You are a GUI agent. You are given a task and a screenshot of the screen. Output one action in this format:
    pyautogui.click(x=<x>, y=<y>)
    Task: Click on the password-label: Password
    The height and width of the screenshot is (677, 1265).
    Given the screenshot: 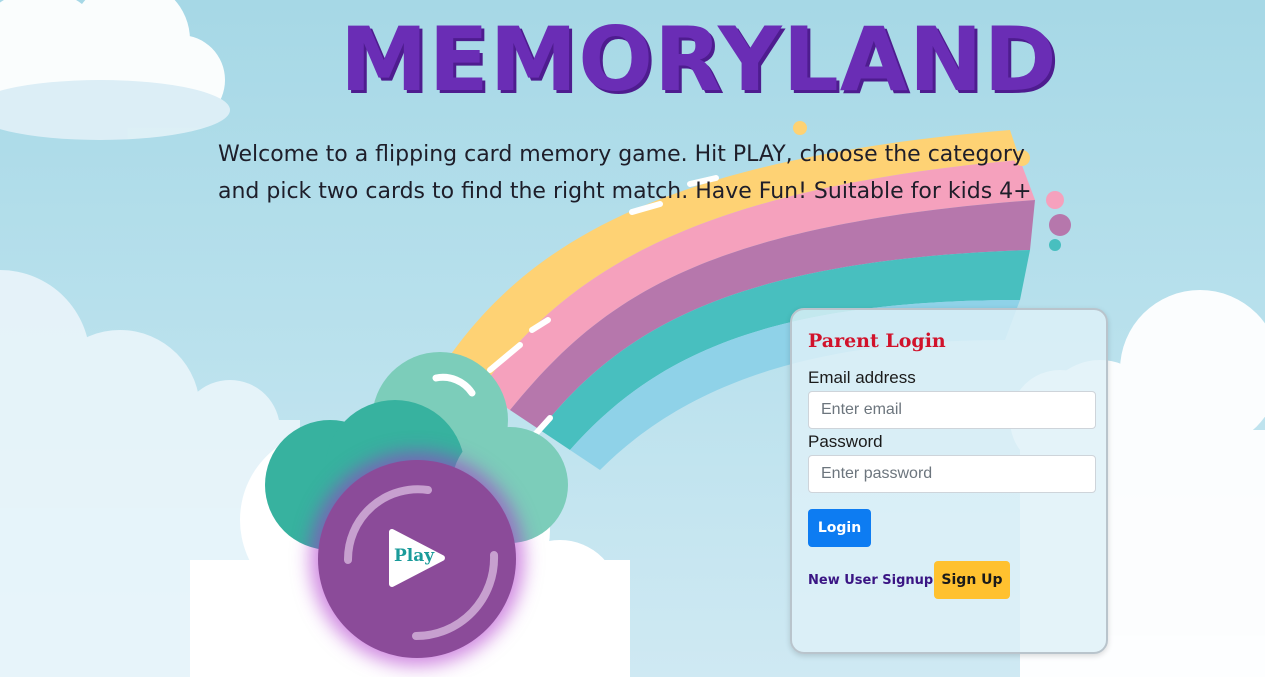 What is the action you would take?
    pyautogui.click(x=845, y=441)
    